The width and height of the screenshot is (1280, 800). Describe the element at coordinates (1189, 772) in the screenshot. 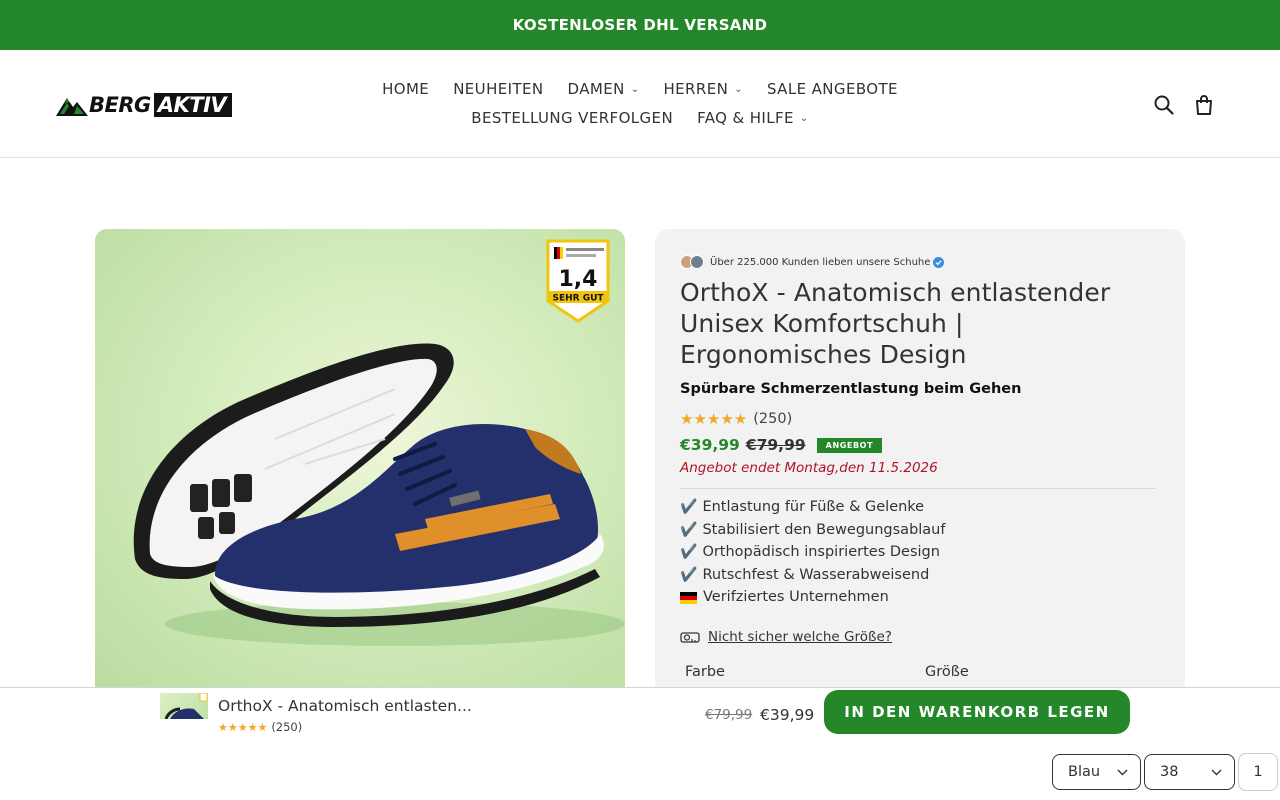

I see `size-select: 38` at that location.